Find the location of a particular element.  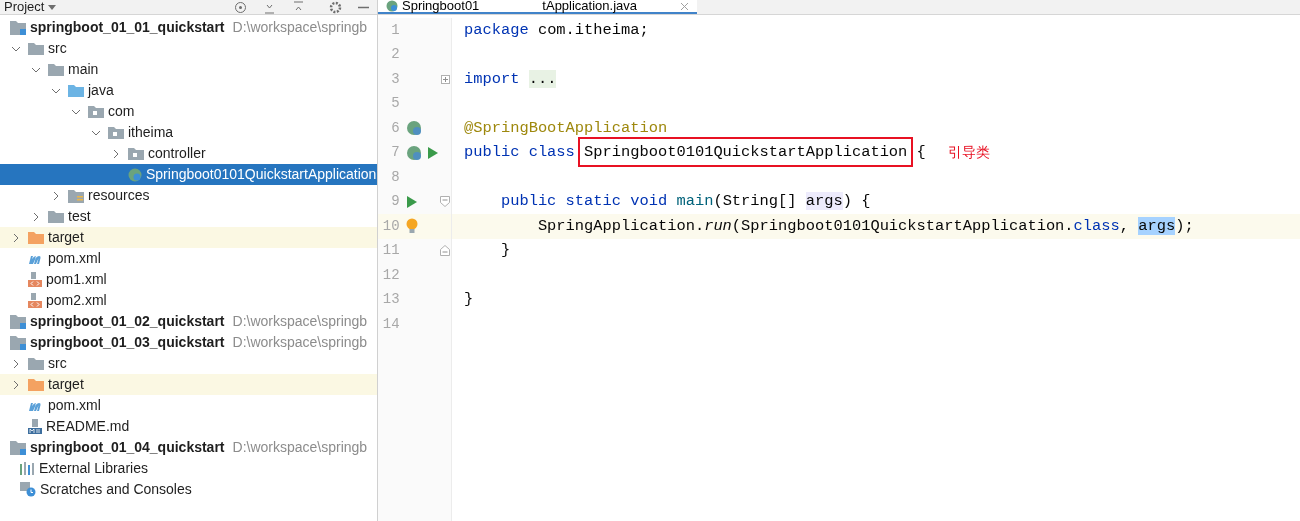

line-number: 7 is located at coordinates (395, 153).